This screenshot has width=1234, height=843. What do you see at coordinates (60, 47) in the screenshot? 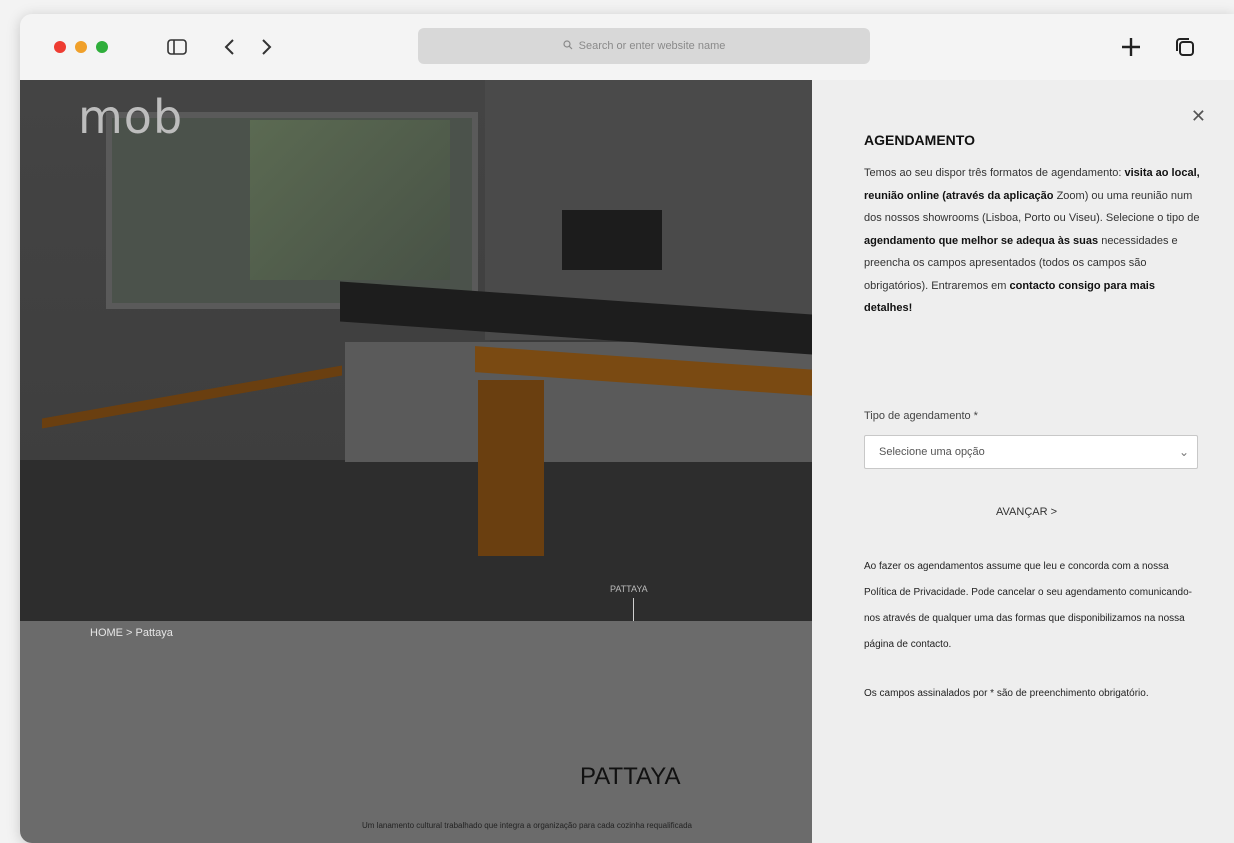
I see `close-window-button` at bounding box center [60, 47].